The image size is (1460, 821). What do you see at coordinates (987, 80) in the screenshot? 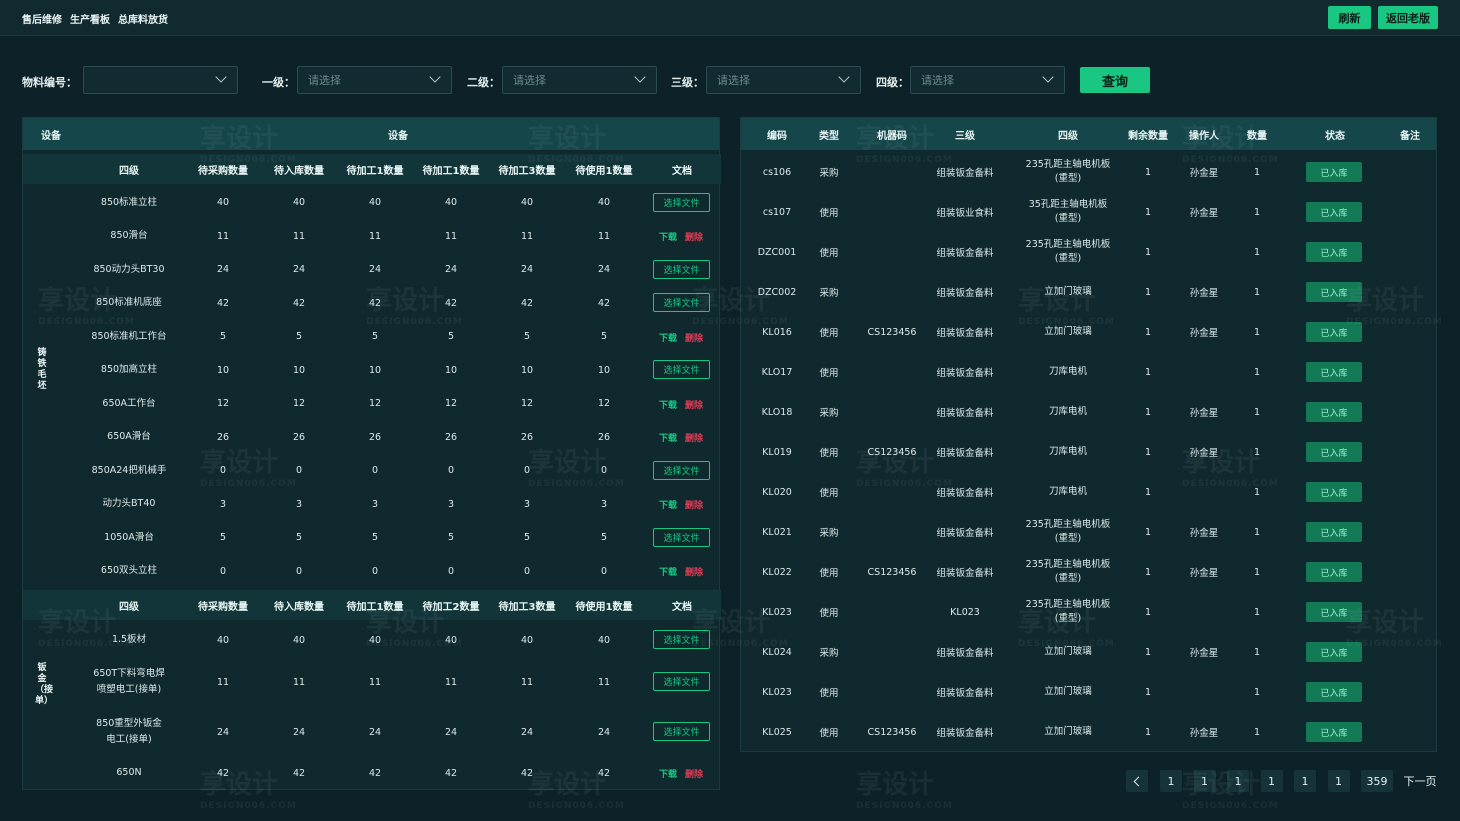
I see `level4-select: 请选择` at bounding box center [987, 80].